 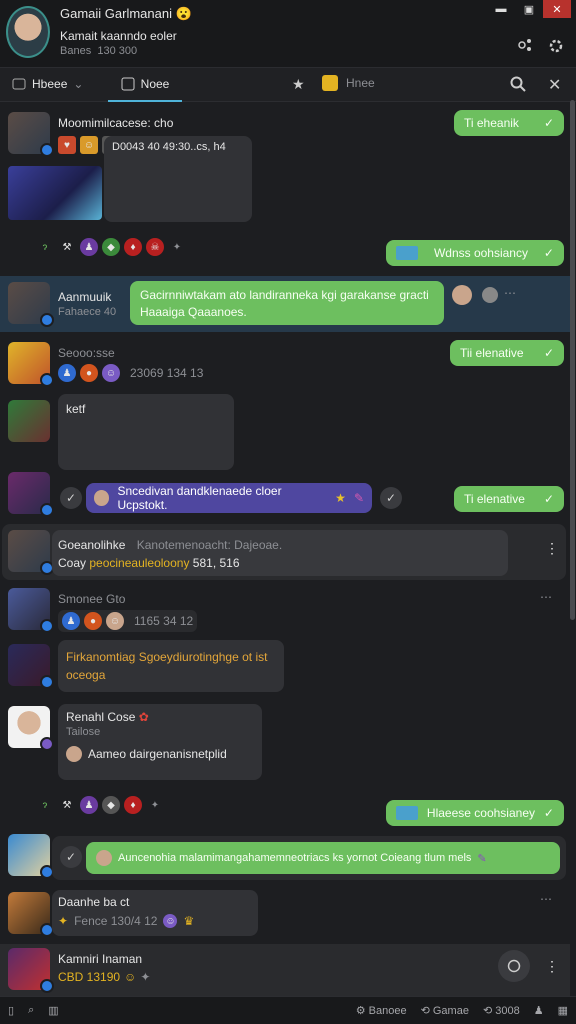 What do you see at coordinates (501, 9) in the screenshot?
I see `minimize-button: ▬` at bounding box center [501, 9].